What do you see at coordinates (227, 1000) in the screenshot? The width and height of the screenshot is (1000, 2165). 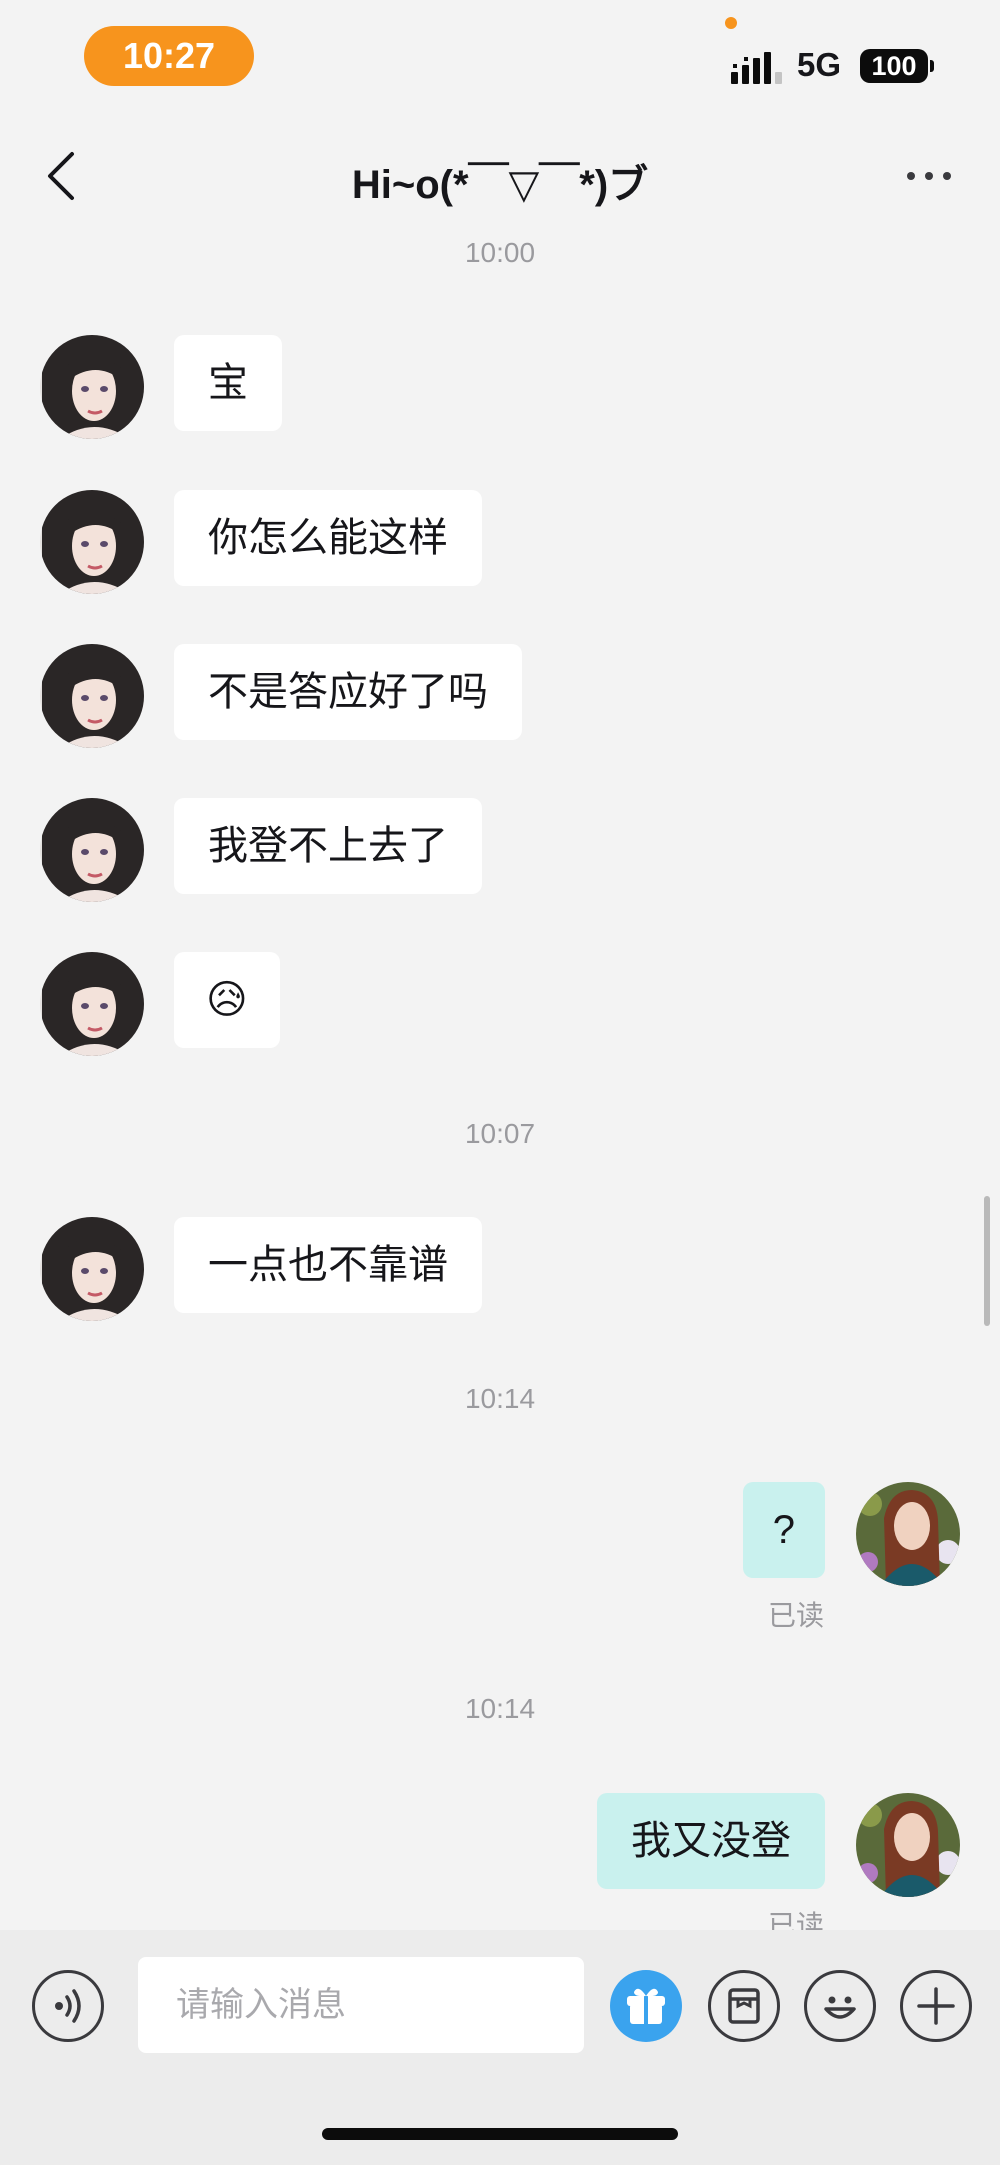 I see `incoming-emoji-message: 😥` at bounding box center [227, 1000].